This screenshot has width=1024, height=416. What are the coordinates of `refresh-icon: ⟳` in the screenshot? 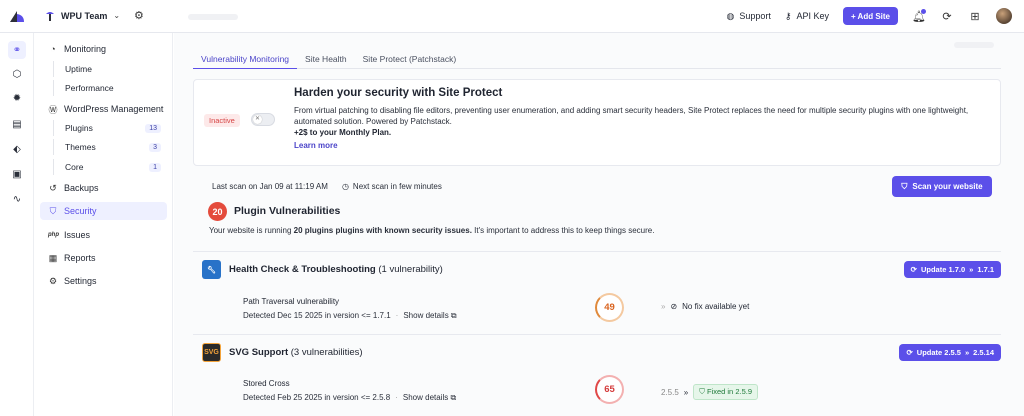 It's located at (947, 16).